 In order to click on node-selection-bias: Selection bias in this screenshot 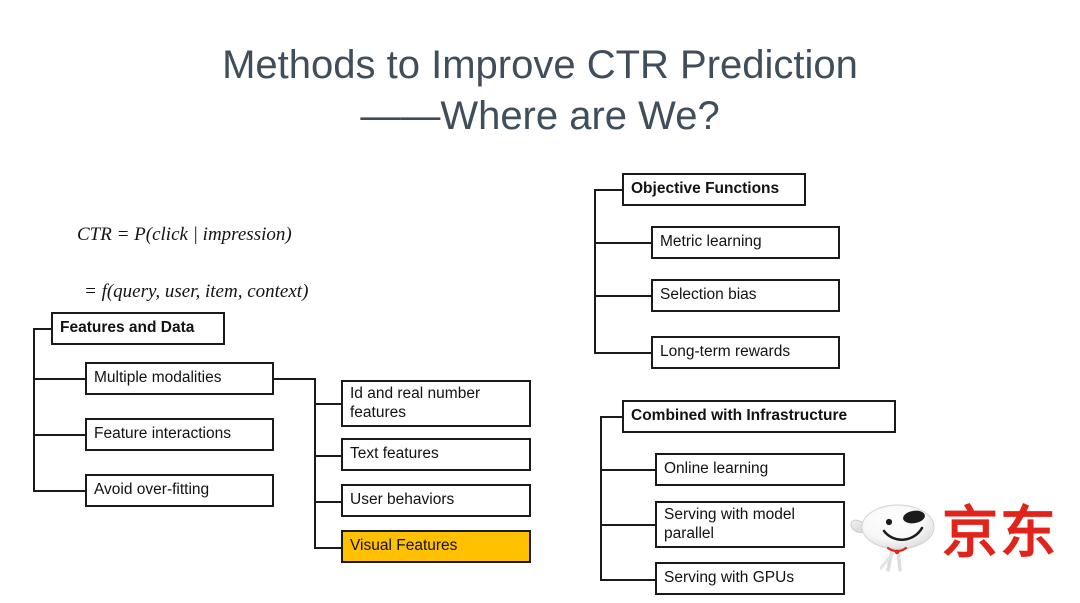, I will do `click(745, 295)`.